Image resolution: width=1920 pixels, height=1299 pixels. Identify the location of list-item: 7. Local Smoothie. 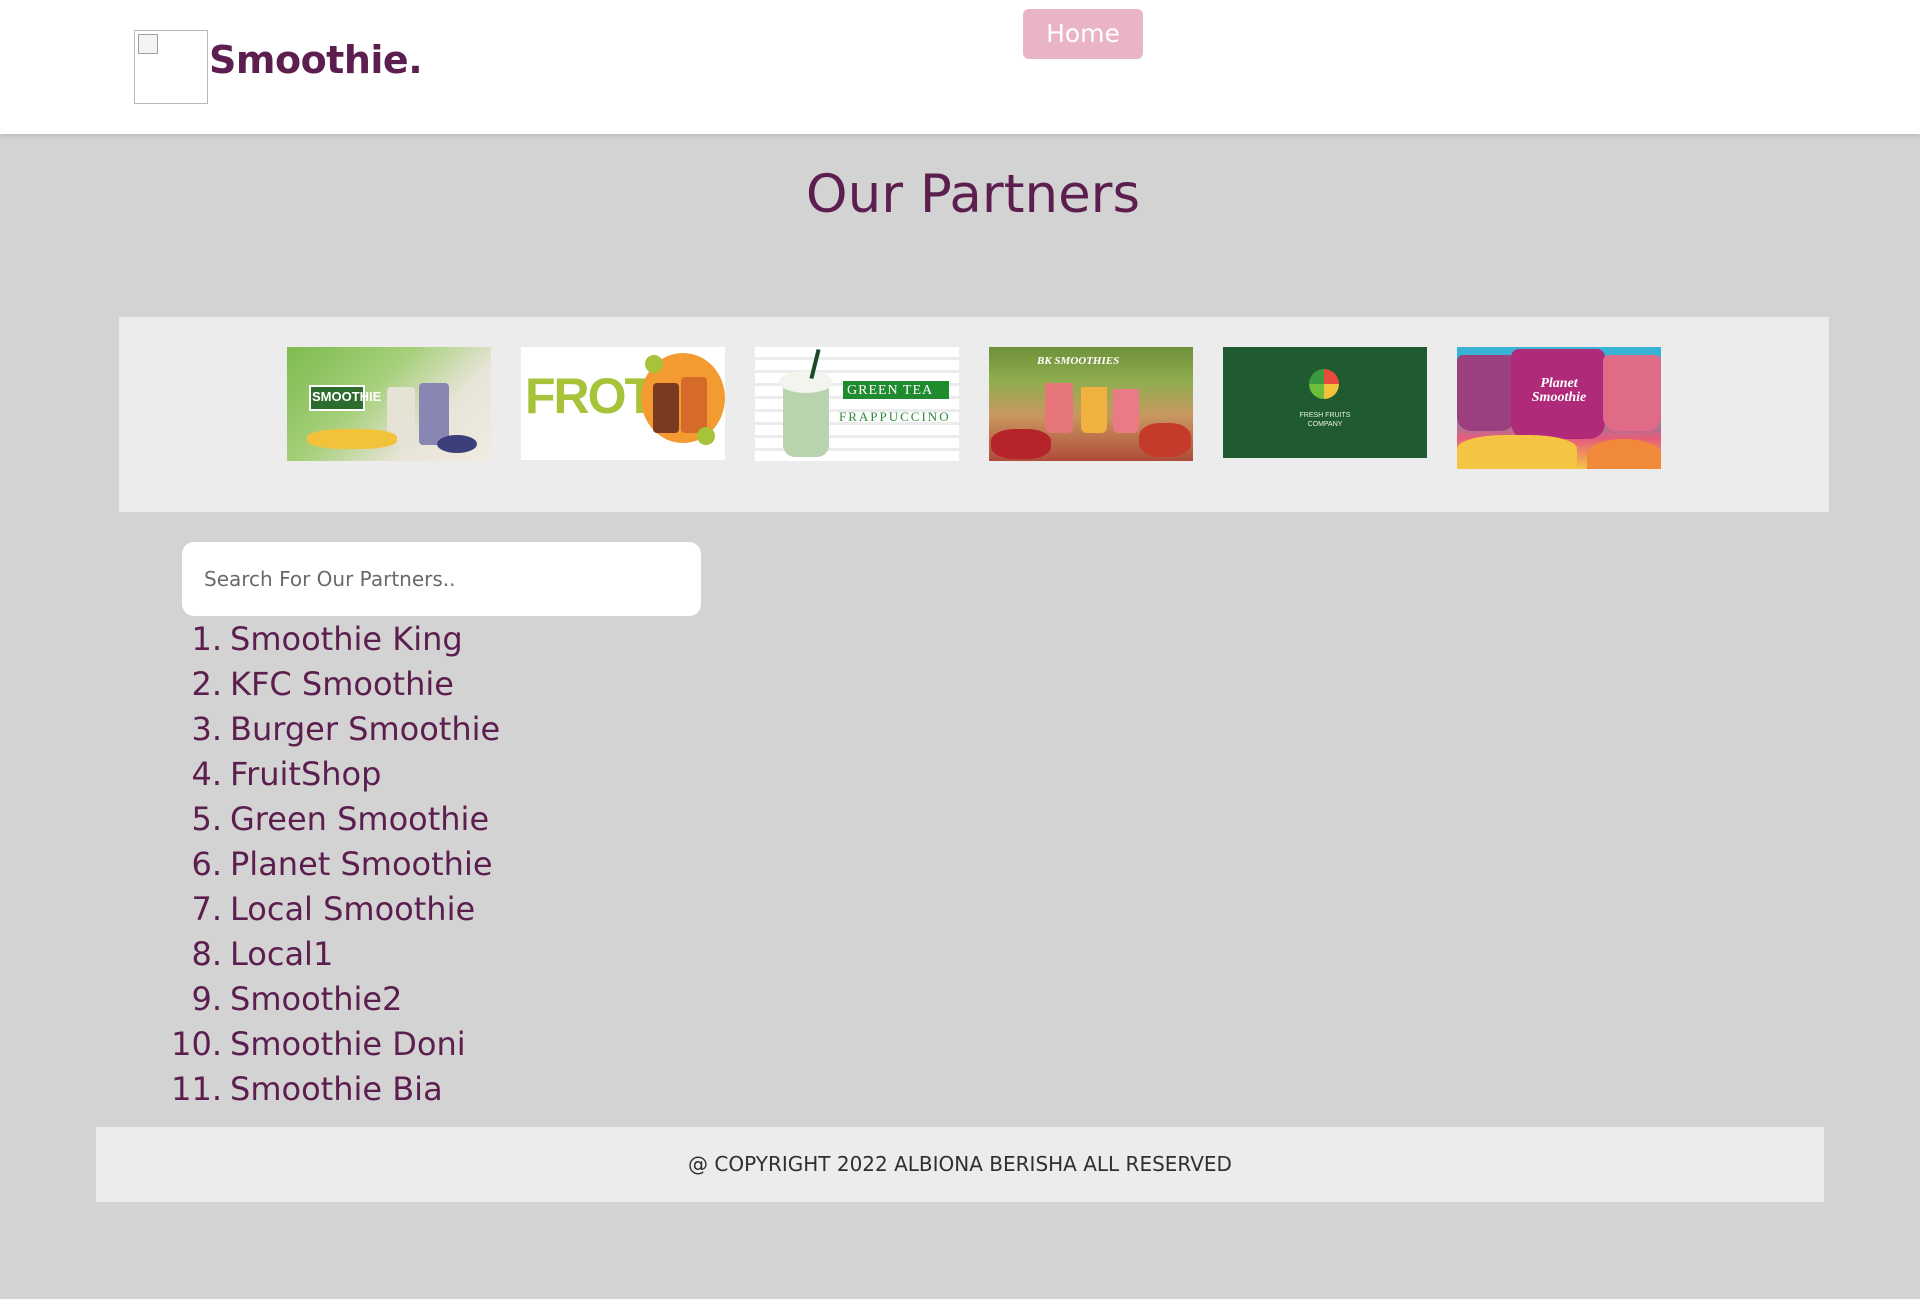
(333, 909).